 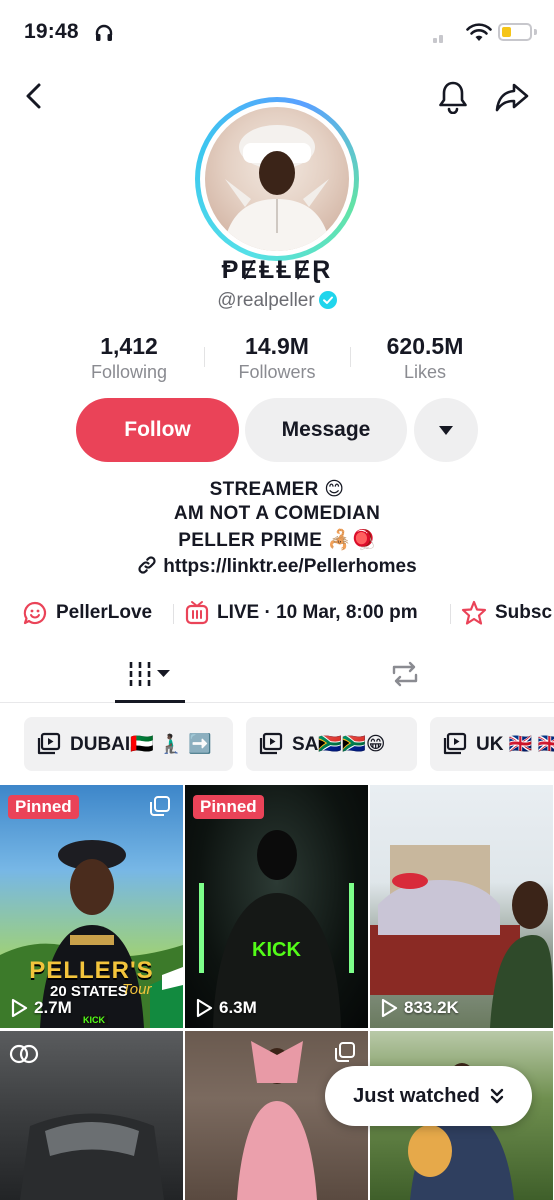 What do you see at coordinates (326, 430) in the screenshot?
I see `message-button: Message` at bounding box center [326, 430].